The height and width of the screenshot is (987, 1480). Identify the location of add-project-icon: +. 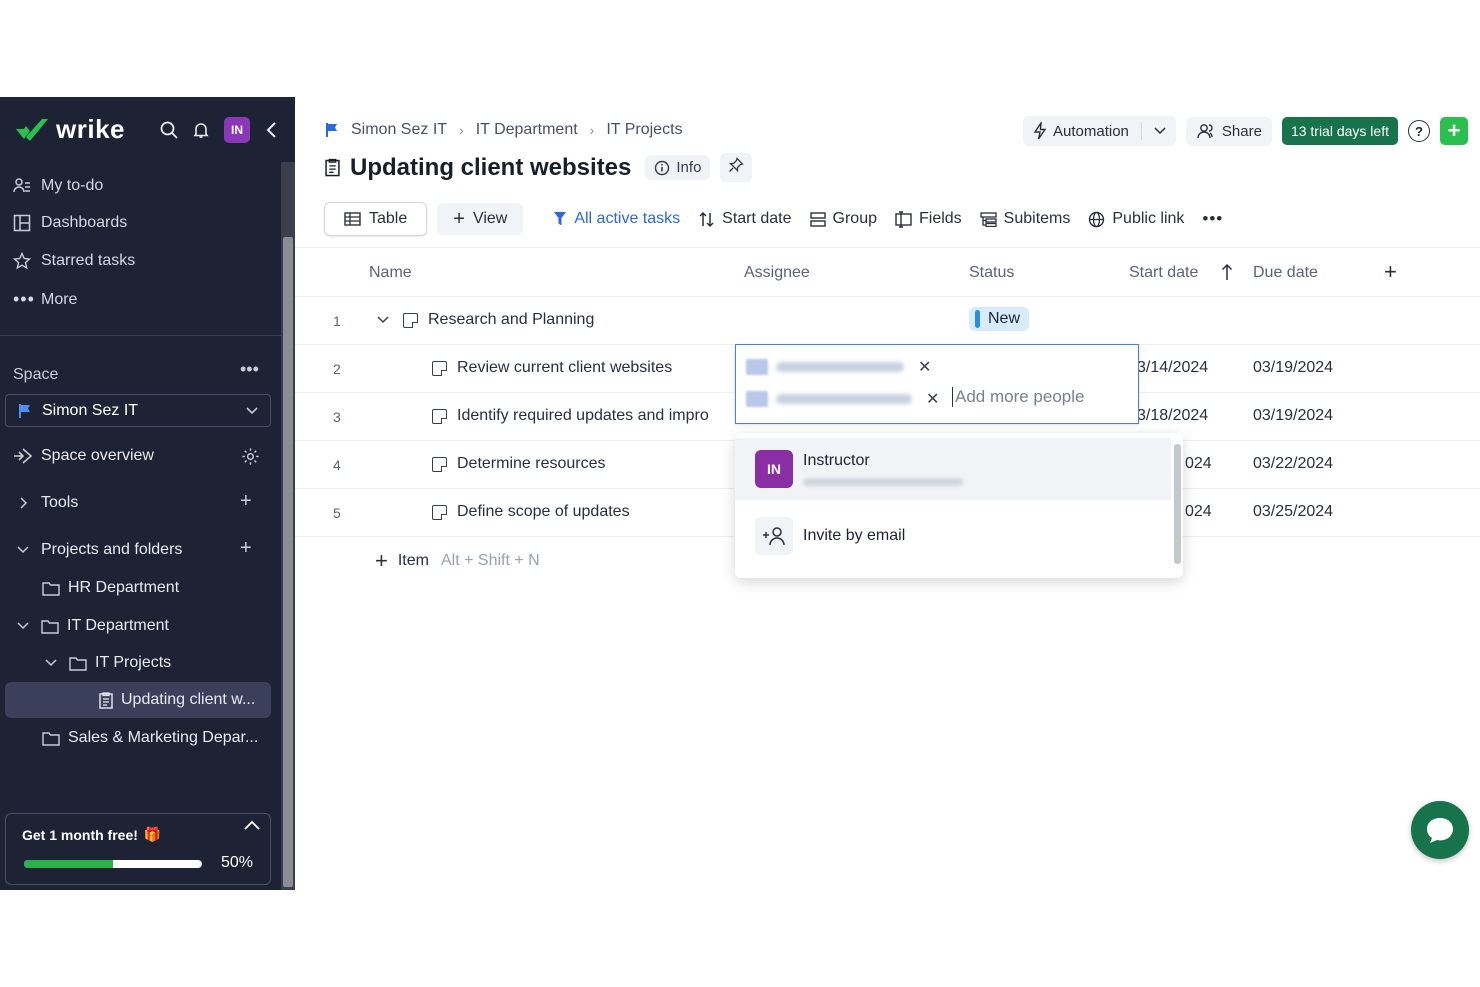
(246, 548).